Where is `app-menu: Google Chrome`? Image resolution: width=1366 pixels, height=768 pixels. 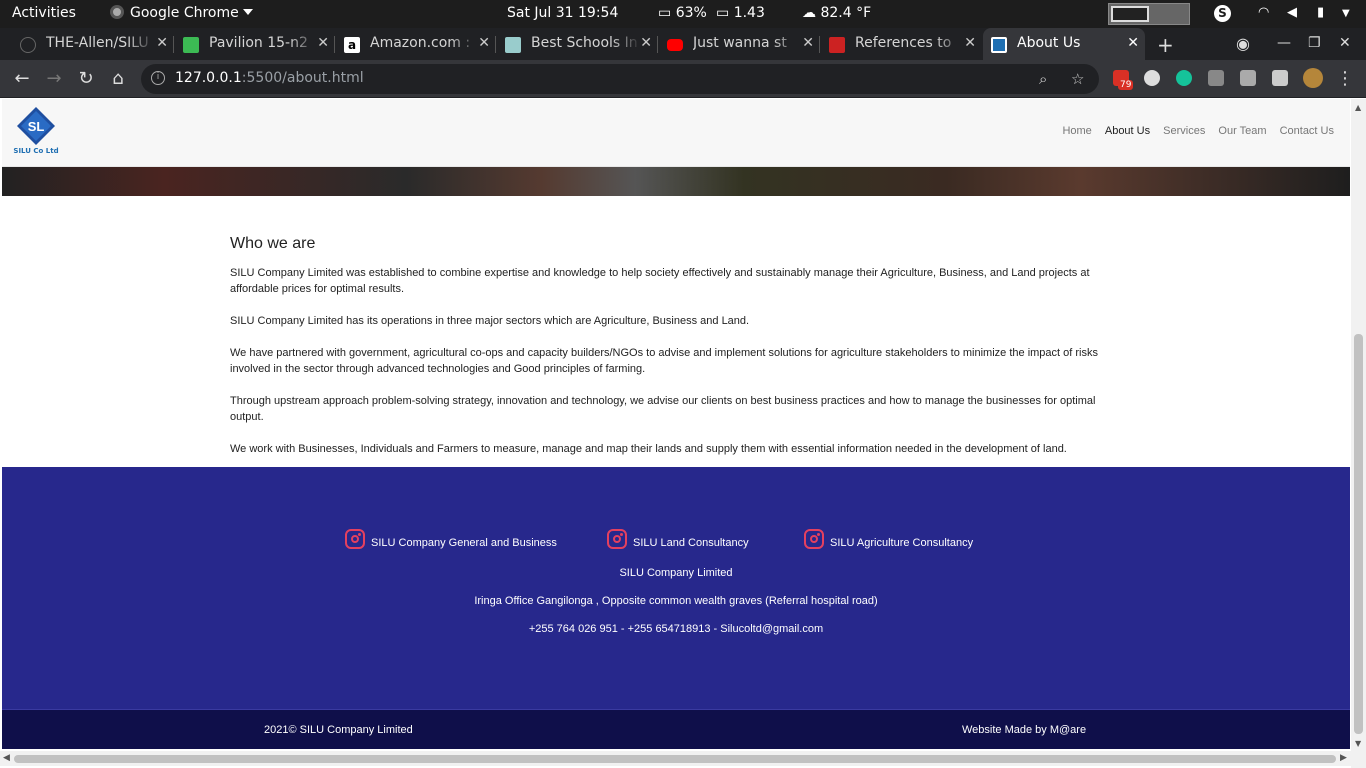 app-menu: Google Chrome is located at coordinates (181, 13).